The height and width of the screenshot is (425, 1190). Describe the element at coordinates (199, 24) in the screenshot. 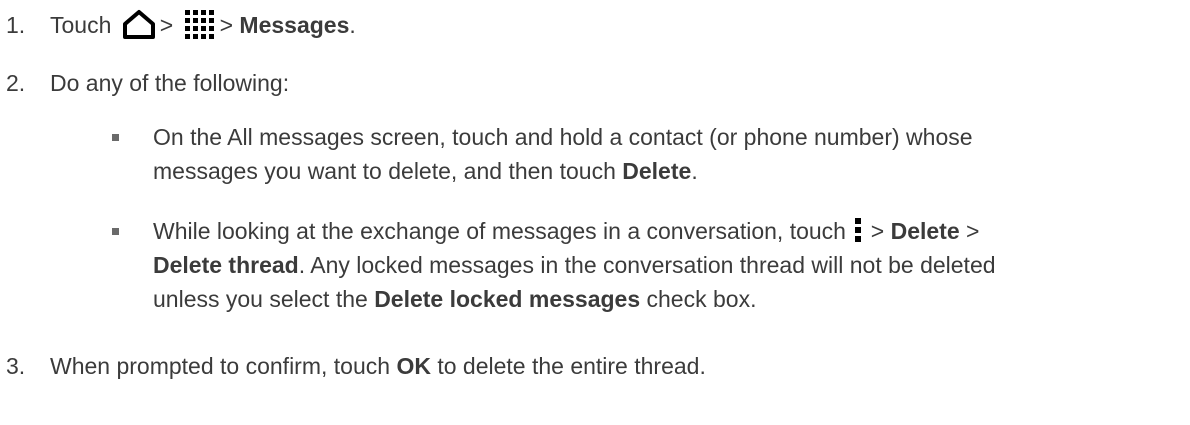

I see `apps-grid-icon` at that location.